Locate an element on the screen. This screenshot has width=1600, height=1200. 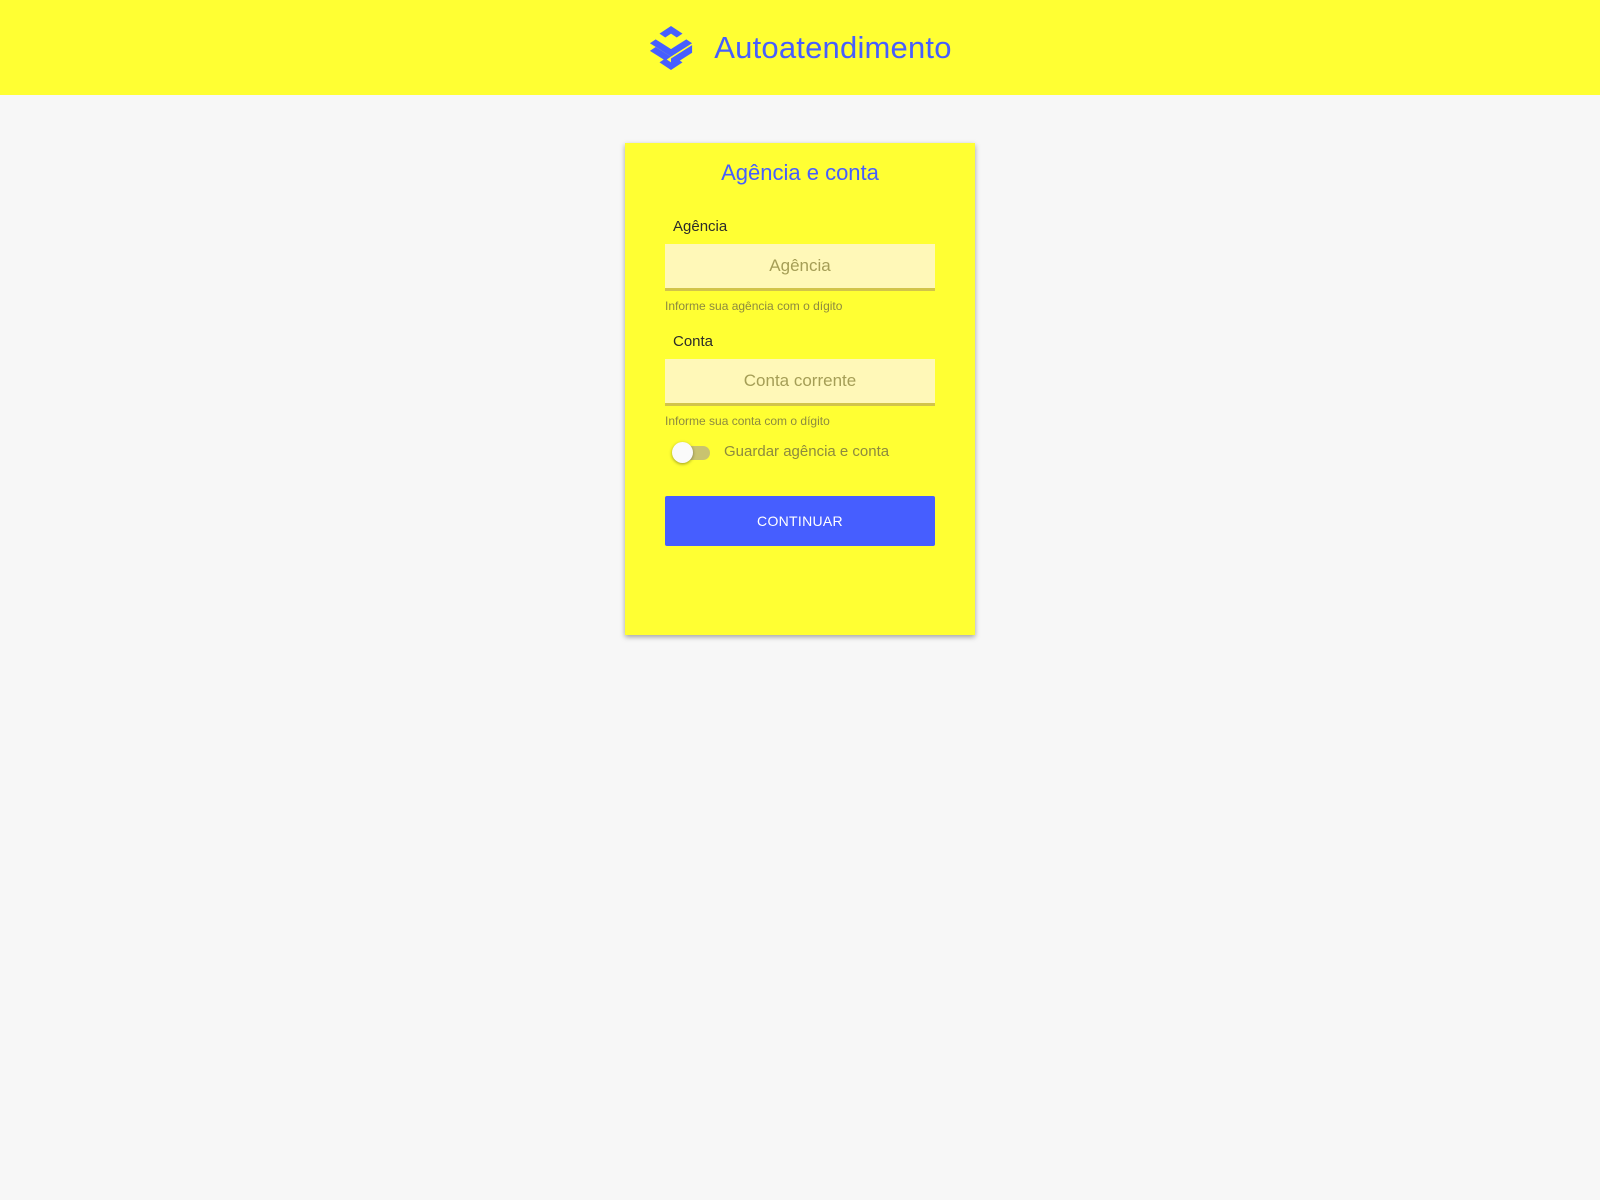
top-bar: Autoatendimento is located at coordinates (800, 47).